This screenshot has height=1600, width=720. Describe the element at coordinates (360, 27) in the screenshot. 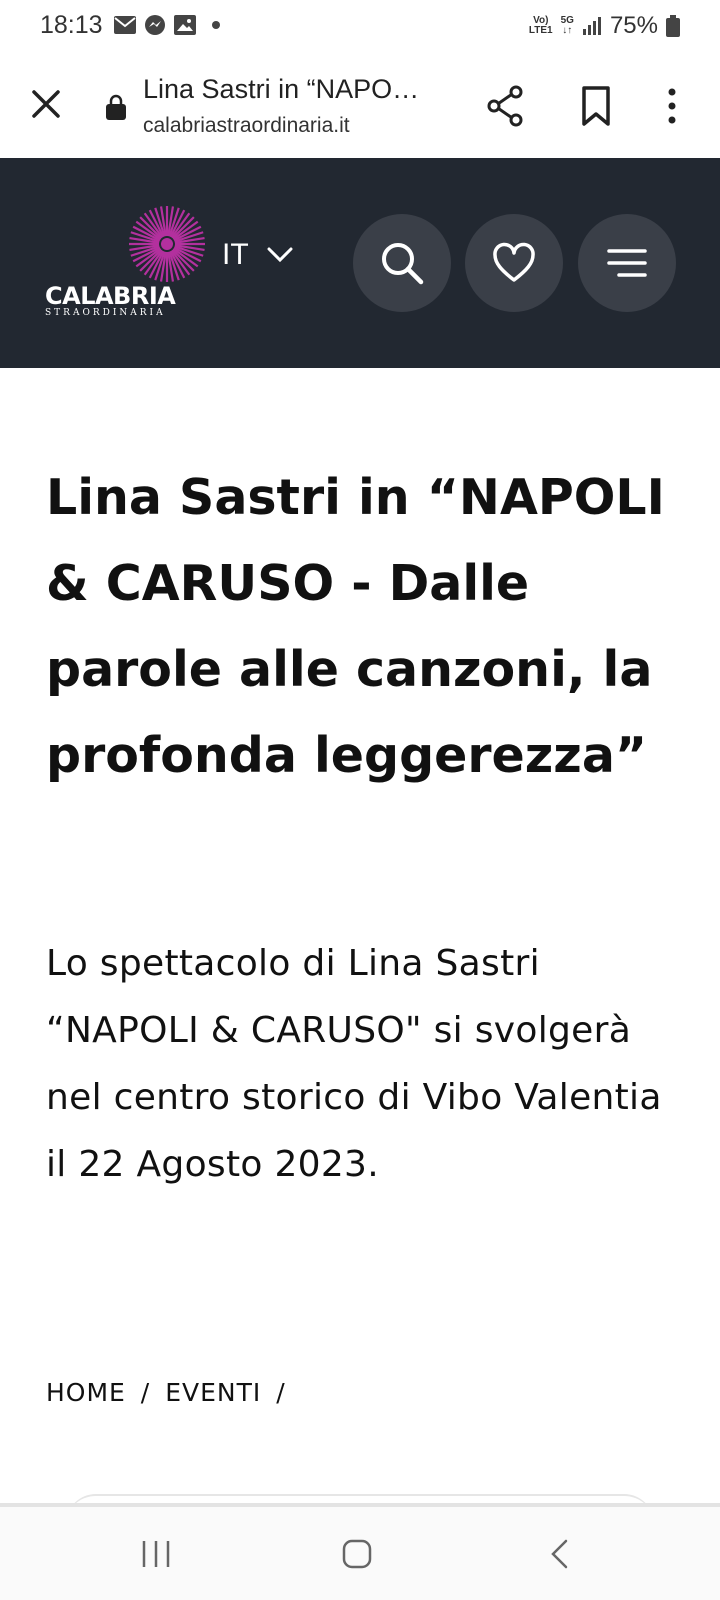

I see `status-bar: 18:13 Vo) LTE1 5G ↓↑ 75%` at that location.